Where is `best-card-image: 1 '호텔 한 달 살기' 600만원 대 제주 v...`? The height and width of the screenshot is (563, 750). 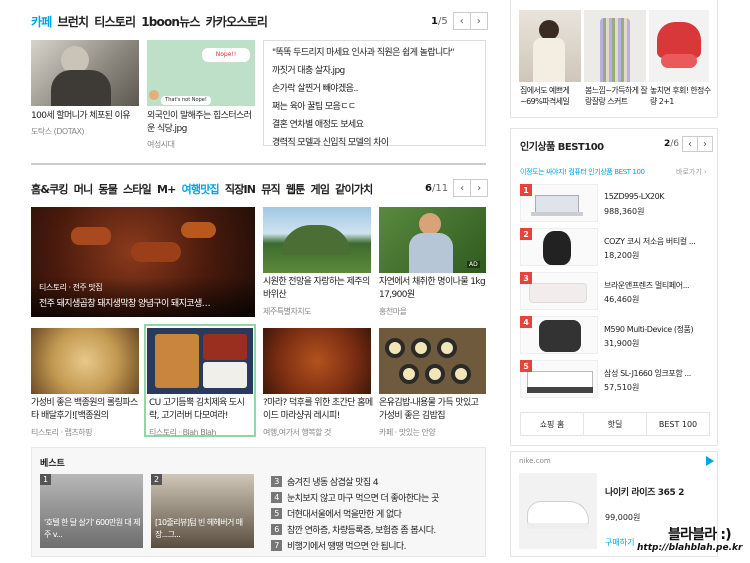
best-card-image: 1 '호텔 한 달 살기' 600만원 대 제주 v... is located at coordinates (91, 511).